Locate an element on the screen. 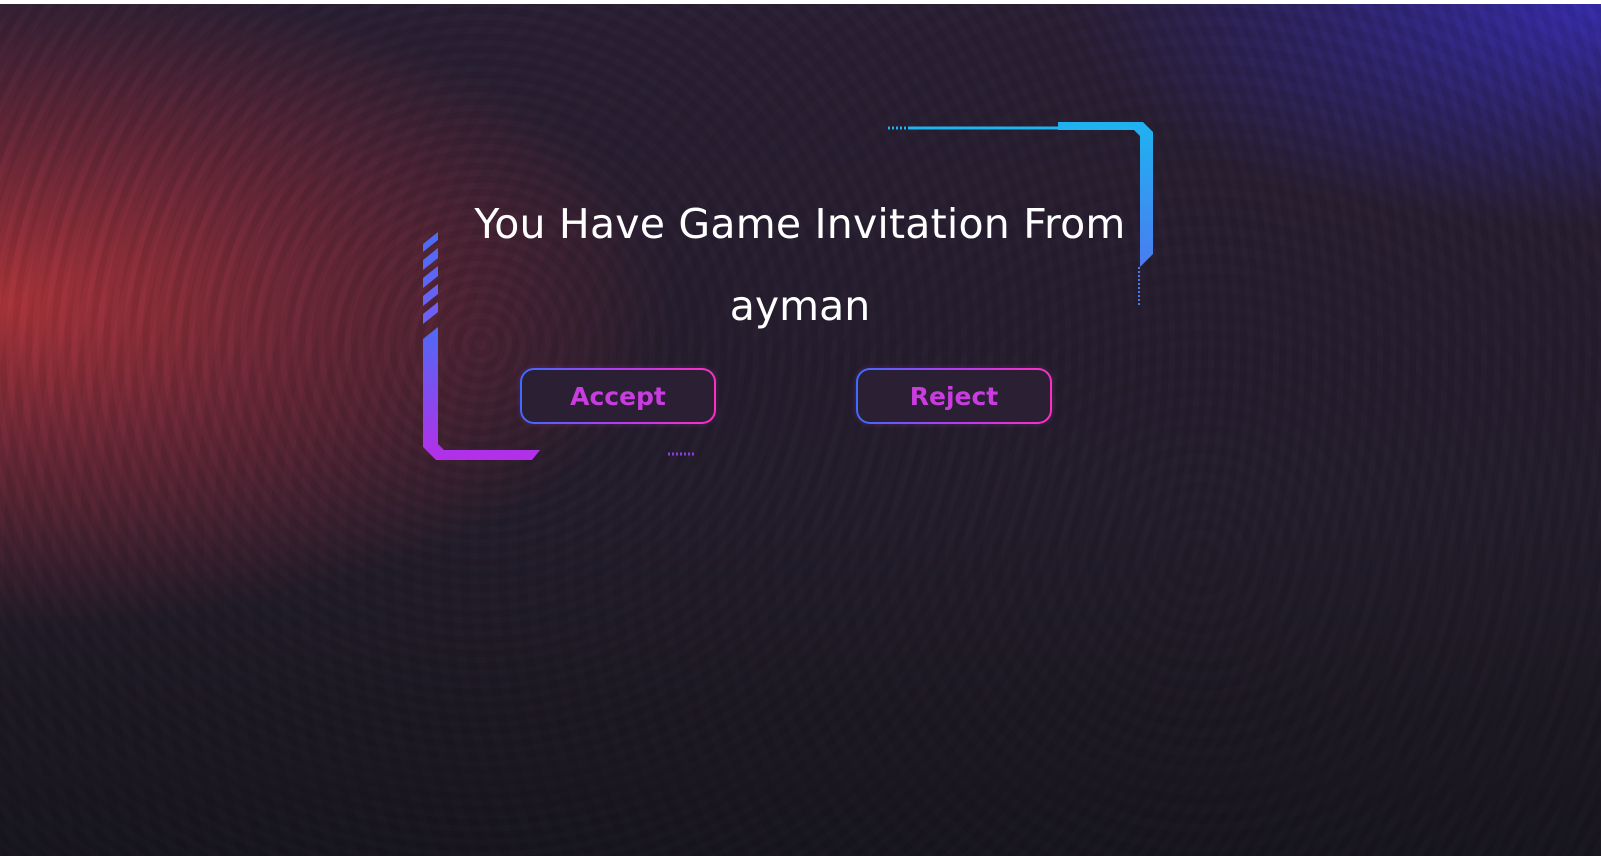  inviter-name: ayman is located at coordinates (800, 306).